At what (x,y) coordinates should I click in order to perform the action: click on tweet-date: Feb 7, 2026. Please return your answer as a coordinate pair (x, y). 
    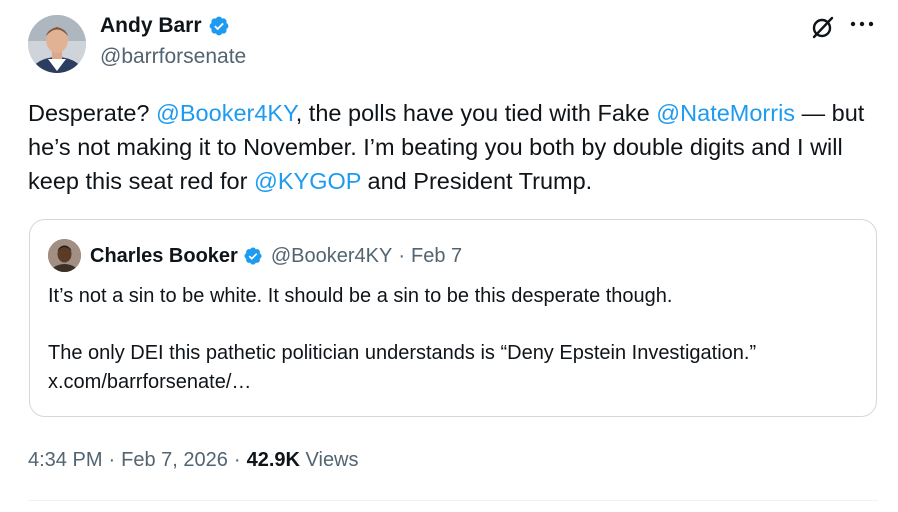
    Looking at the image, I should click on (174, 460).